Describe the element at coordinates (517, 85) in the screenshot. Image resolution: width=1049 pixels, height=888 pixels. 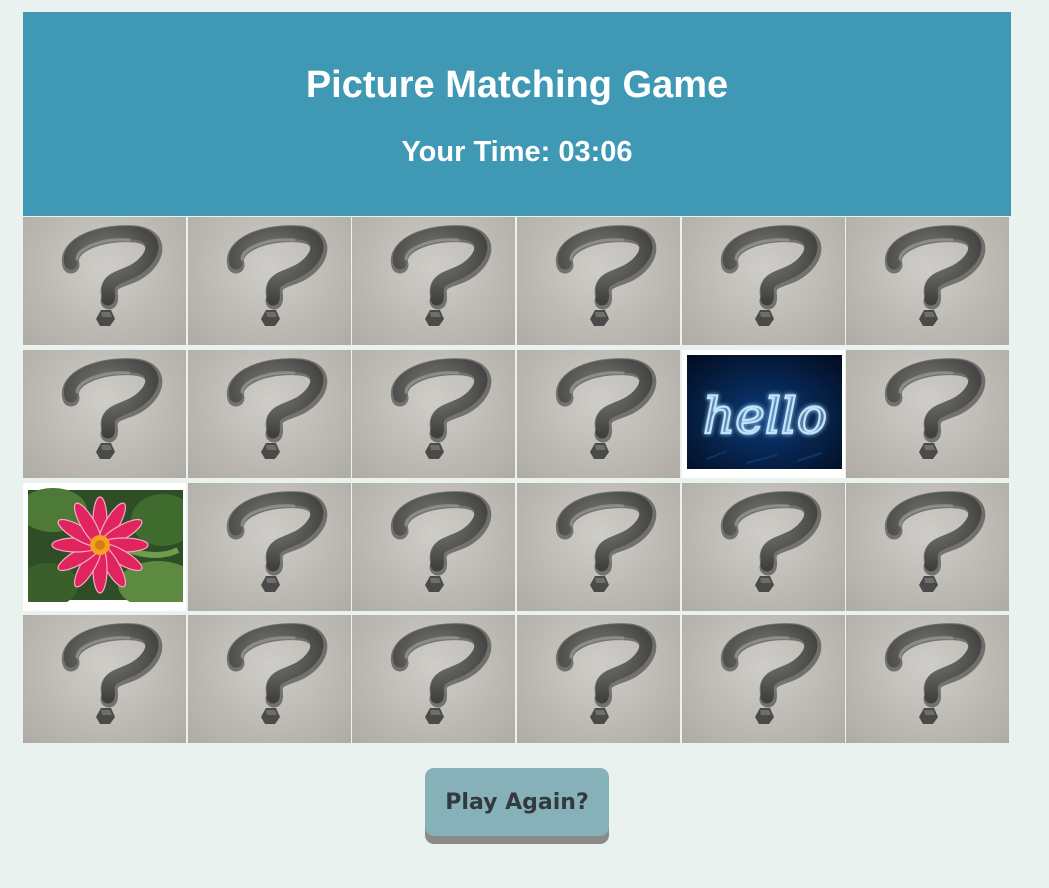
I see `game-title: Picture Matching Game` at that location.